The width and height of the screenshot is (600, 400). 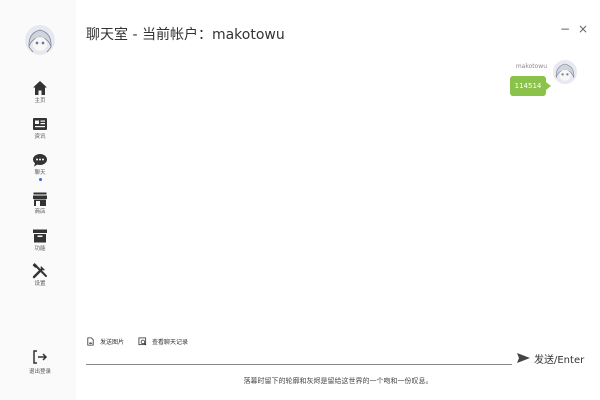 I want to click on title-bar: 聊天室 - 当前帐户：makotowu − ×, so click(x=338, y=29).